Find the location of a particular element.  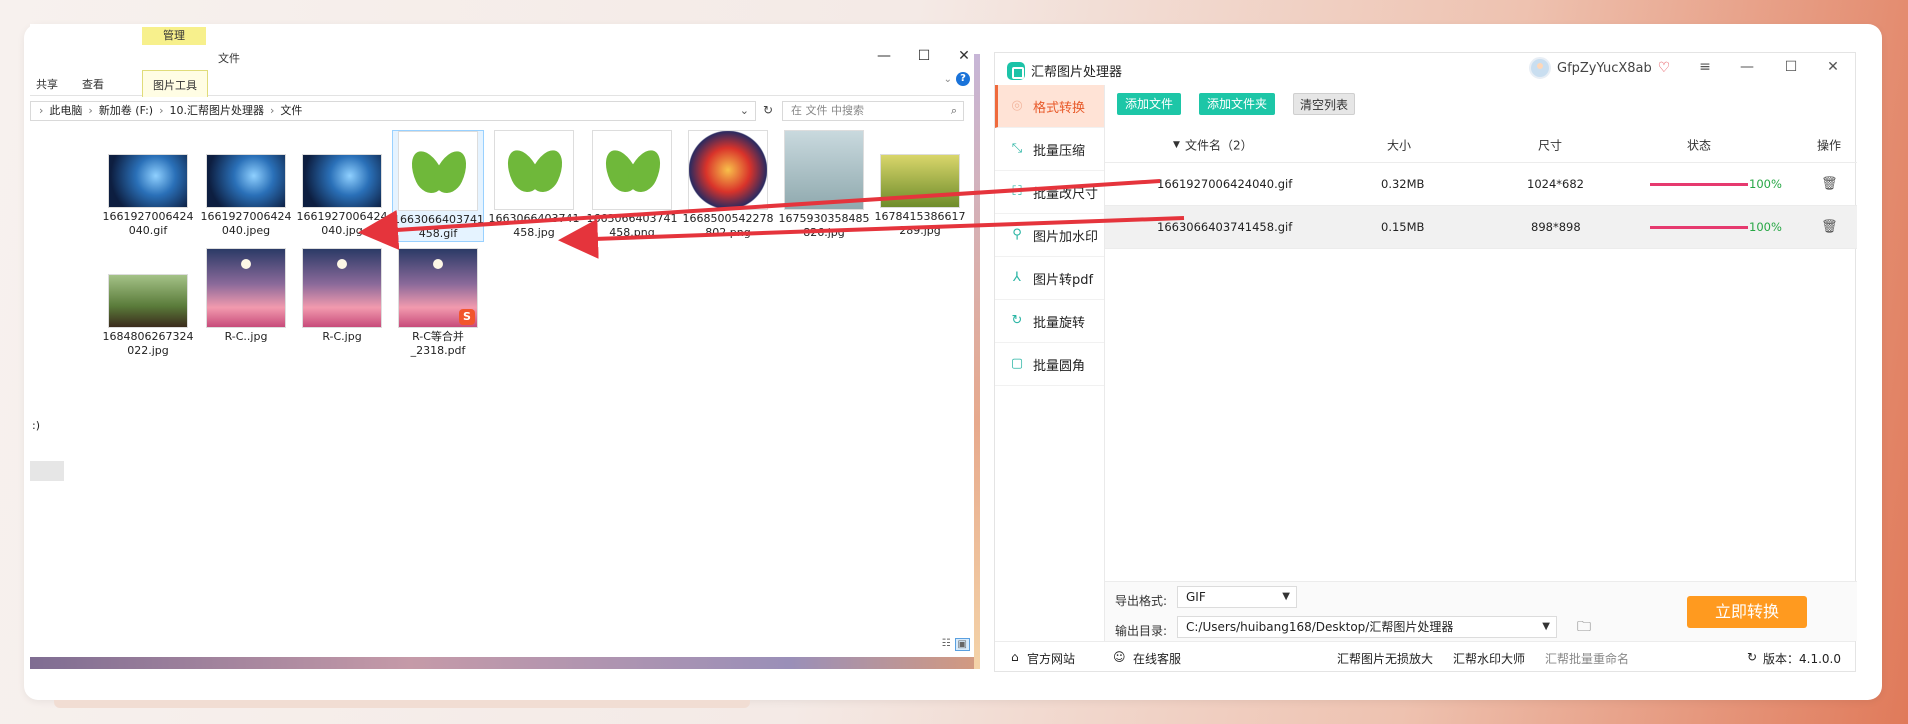

progress-bar is located at coordinates (1699, 227).